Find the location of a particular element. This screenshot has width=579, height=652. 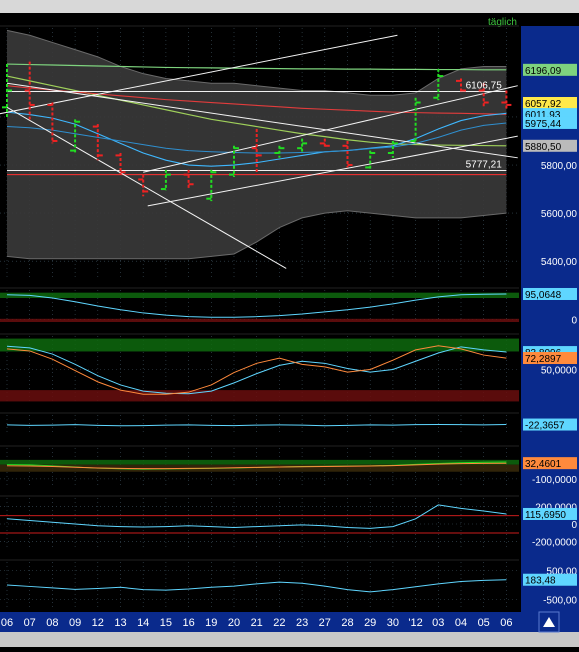

x-tick-label: 22 is located at coordinates (279, 623).